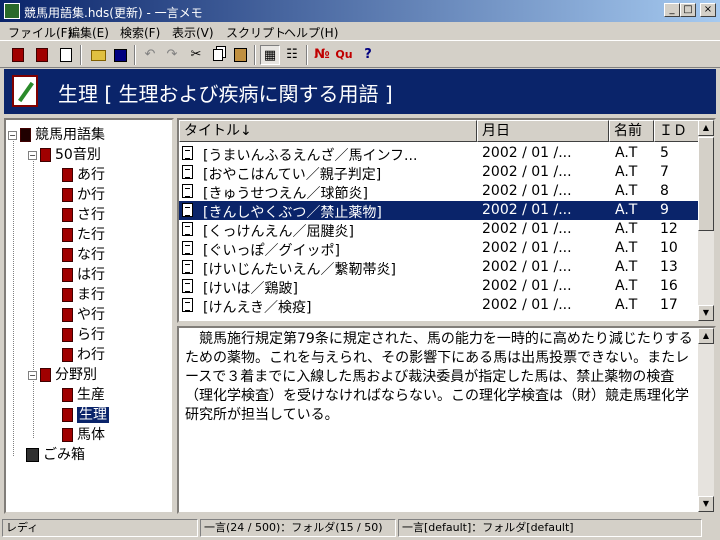  Describe the element at coordinates (708, 10) in the screenshot. I see `close-button: ×` at that location.